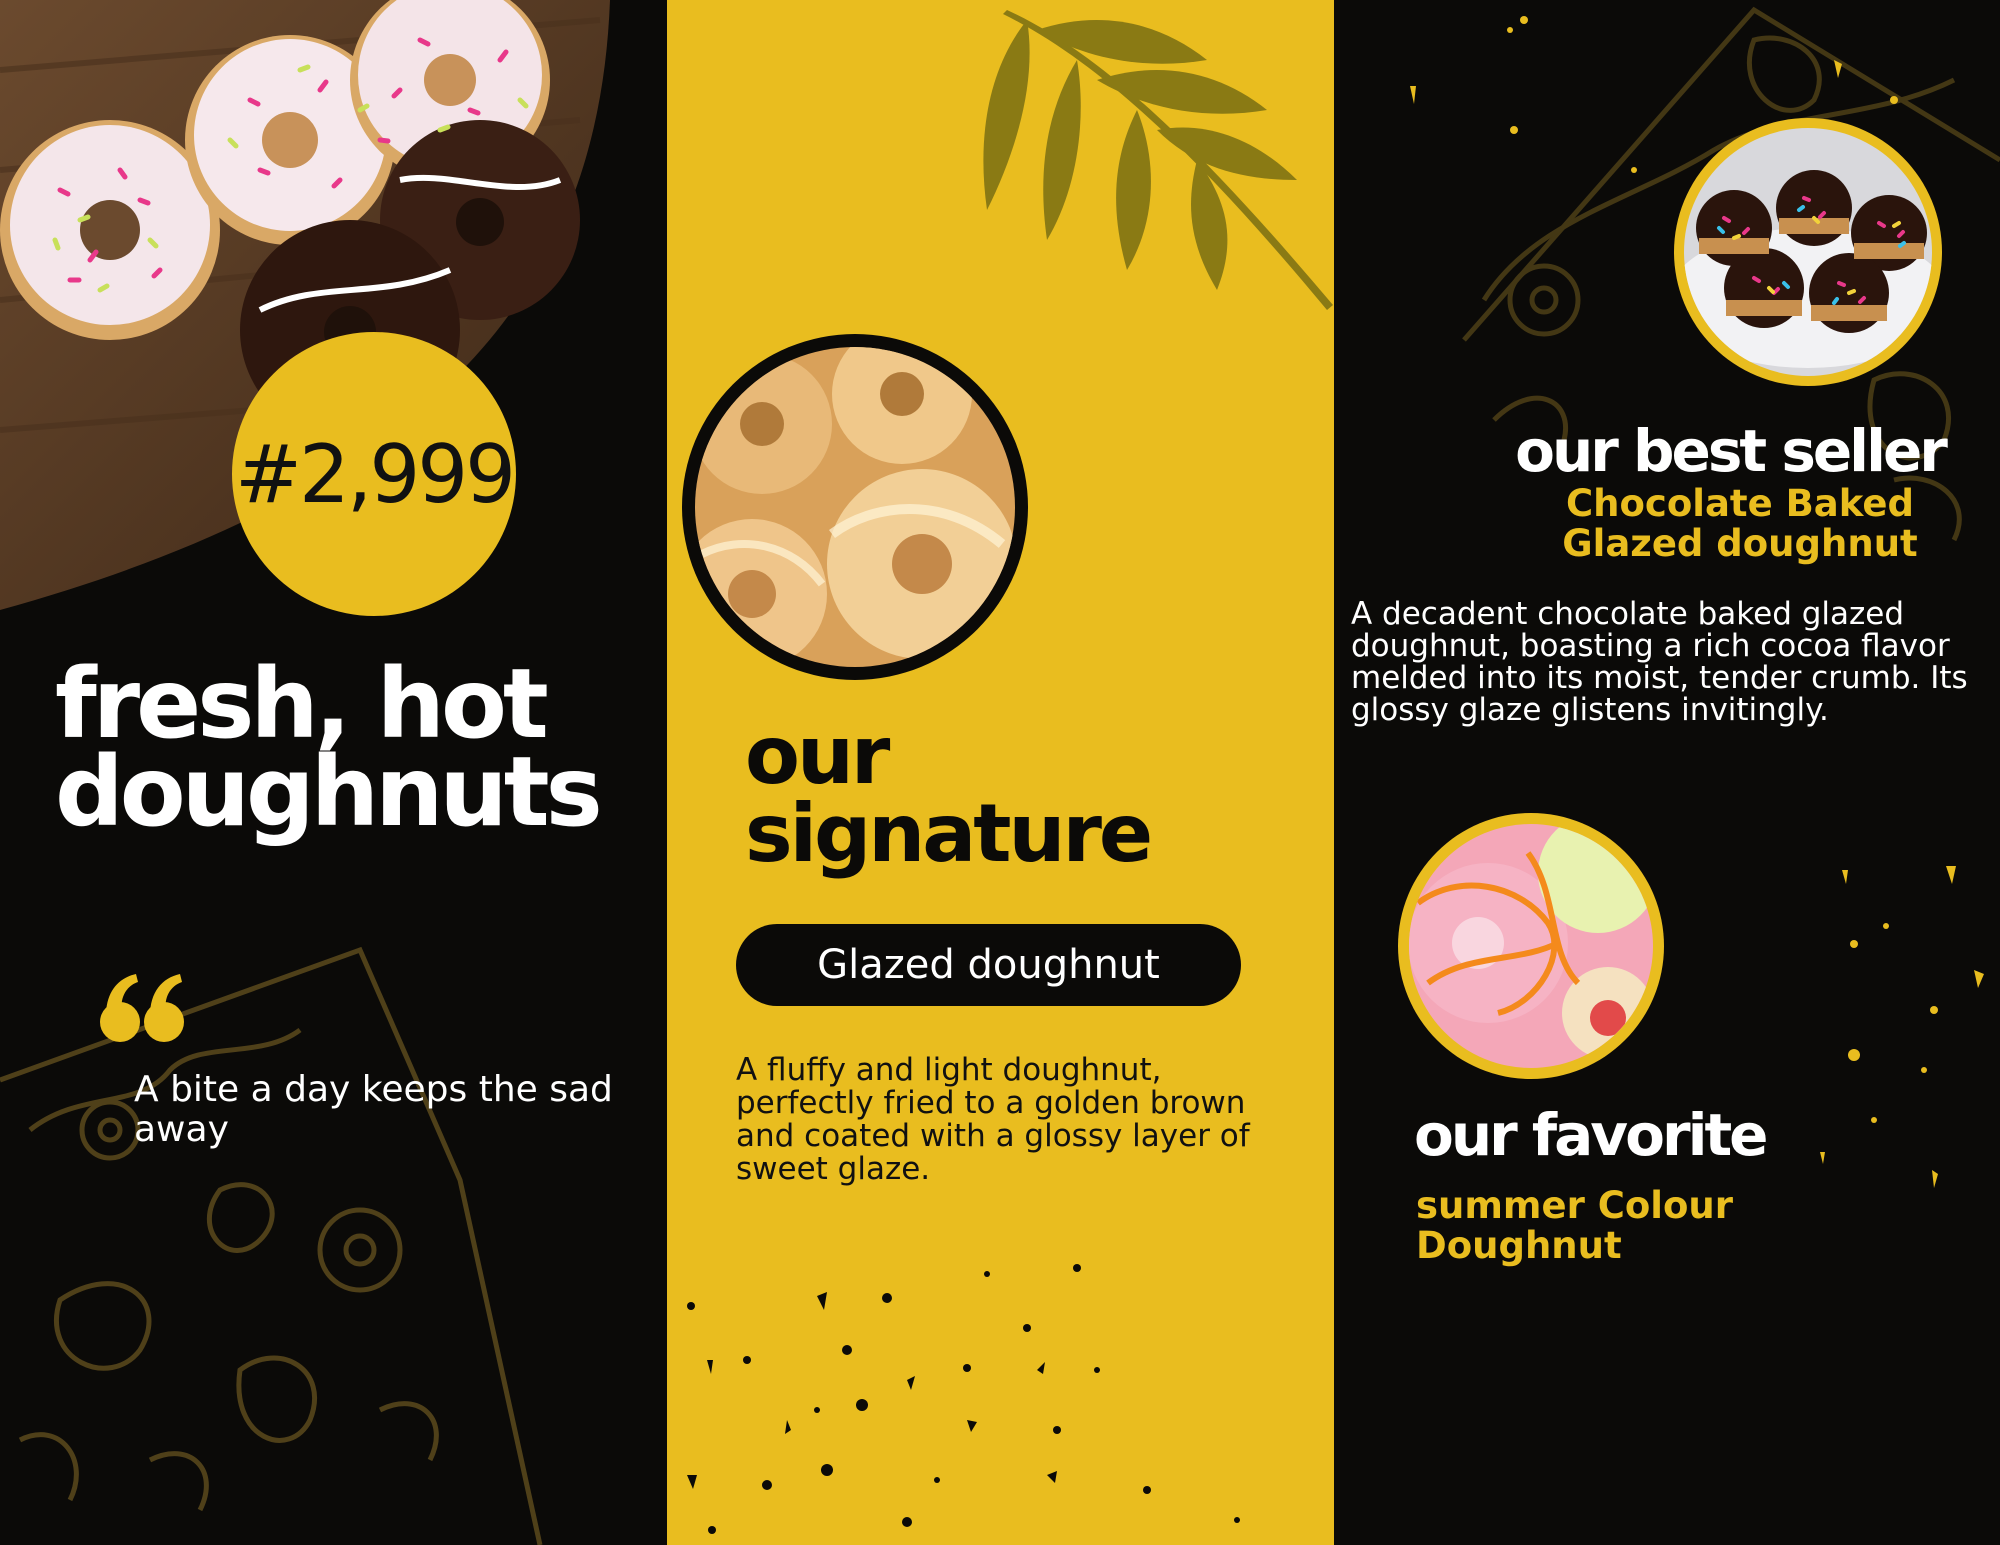  I want to click on signature-photo, so click(855, 507).